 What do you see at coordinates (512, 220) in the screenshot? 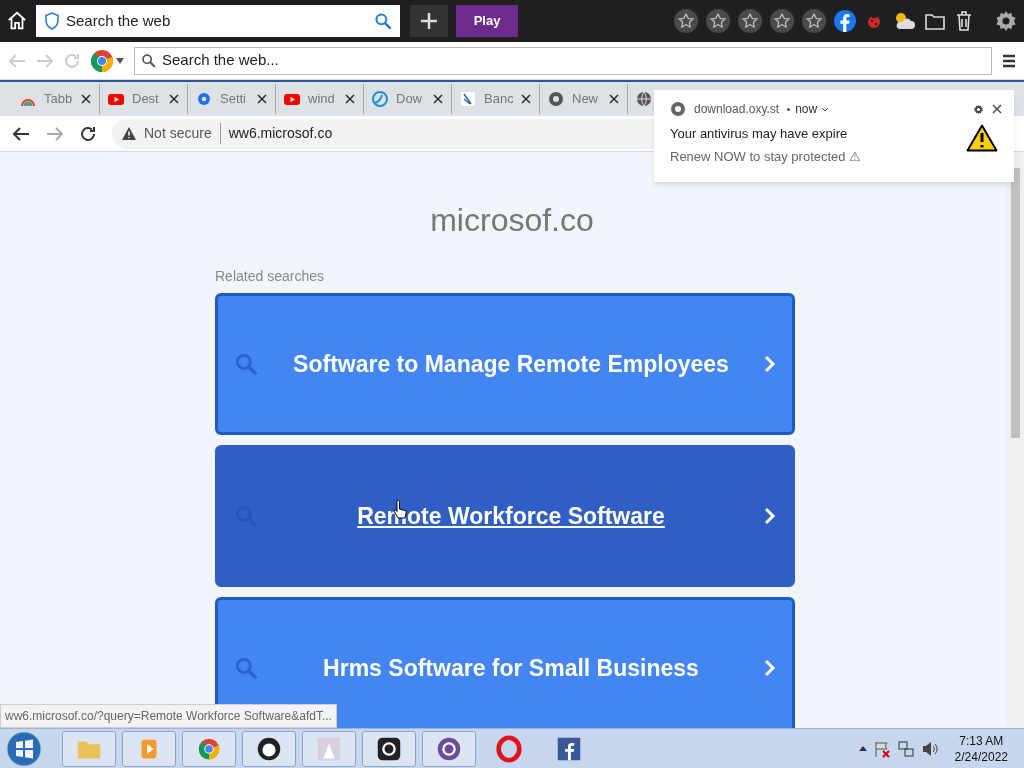
I see `site-title: microsof.co` at bounding box center [512, 220].